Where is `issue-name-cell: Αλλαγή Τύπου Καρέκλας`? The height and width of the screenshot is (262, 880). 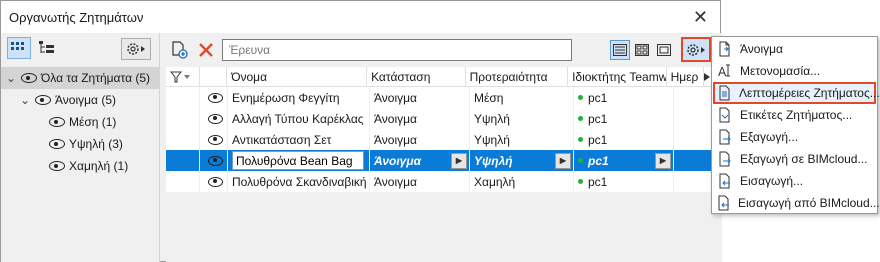 issue-name-cell: Αλλαγή Τύπου Καρέκλας is located at coordinates (299, 118).